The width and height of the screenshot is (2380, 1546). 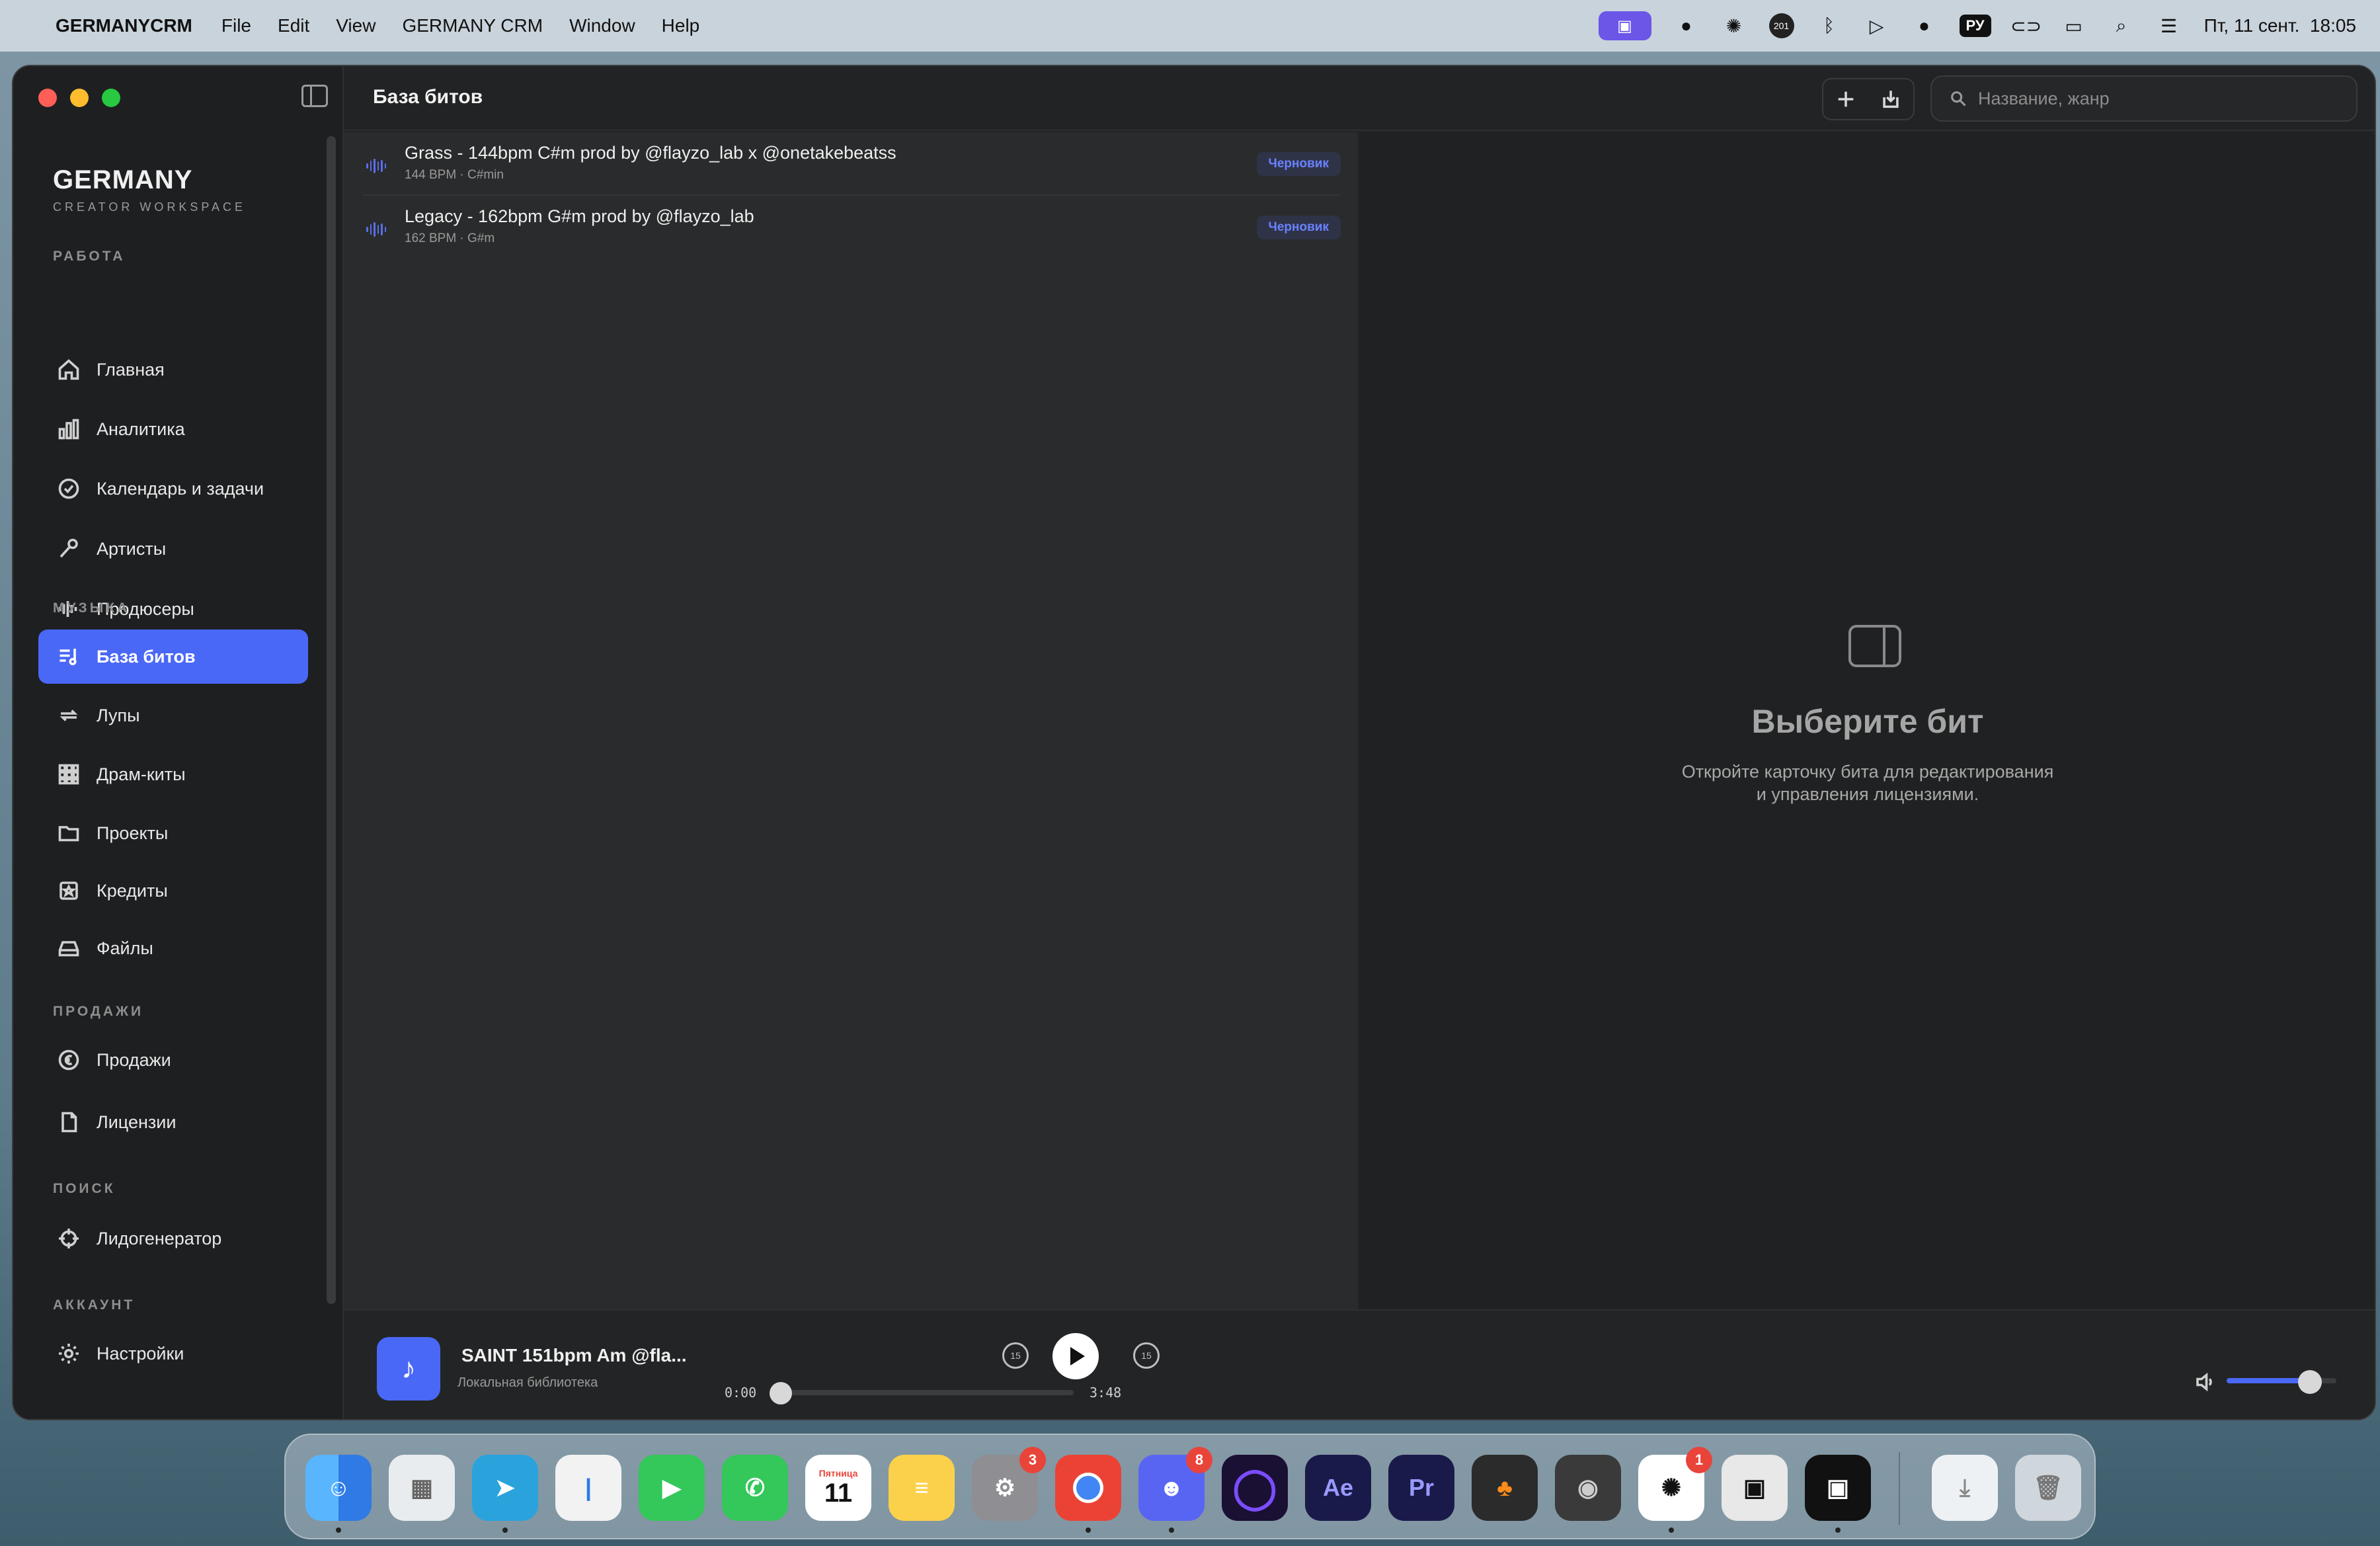 I want to click on gear-icon, so click(x=69, y=1353).